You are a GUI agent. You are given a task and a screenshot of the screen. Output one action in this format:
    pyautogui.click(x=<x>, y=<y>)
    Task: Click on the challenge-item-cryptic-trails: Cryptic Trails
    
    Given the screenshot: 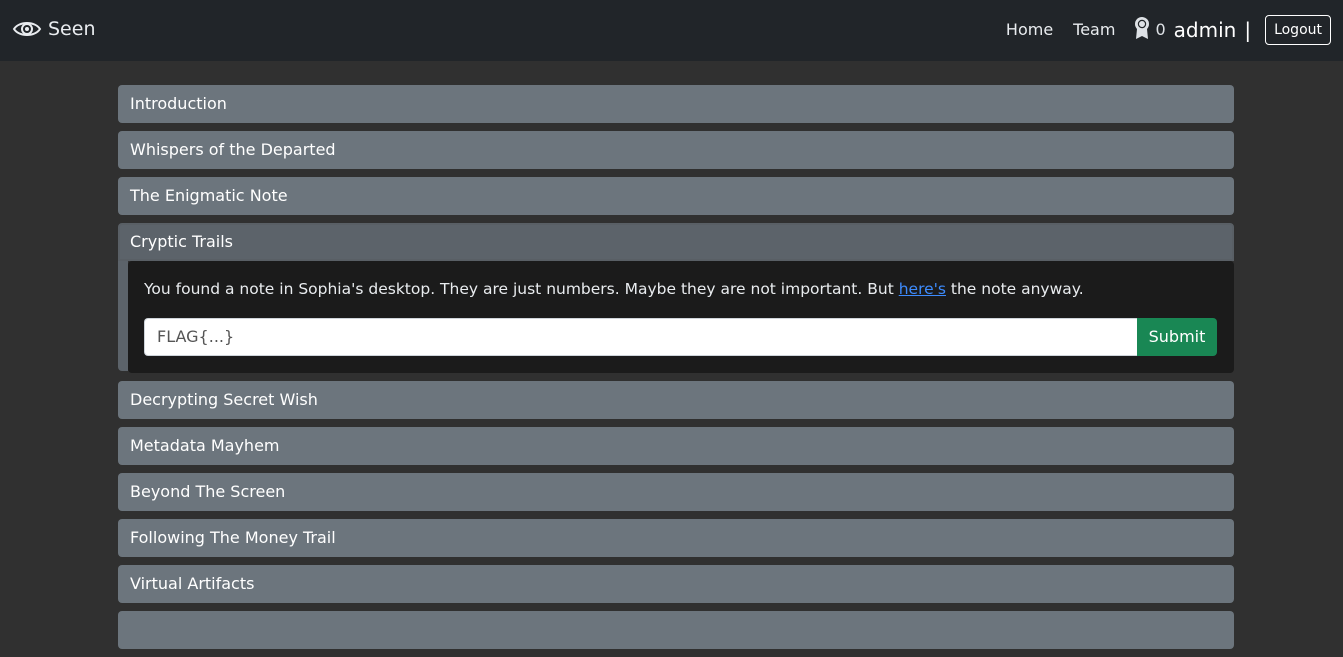 What is the action you would take?
    pyautogui.click(x=676, y=242)
    